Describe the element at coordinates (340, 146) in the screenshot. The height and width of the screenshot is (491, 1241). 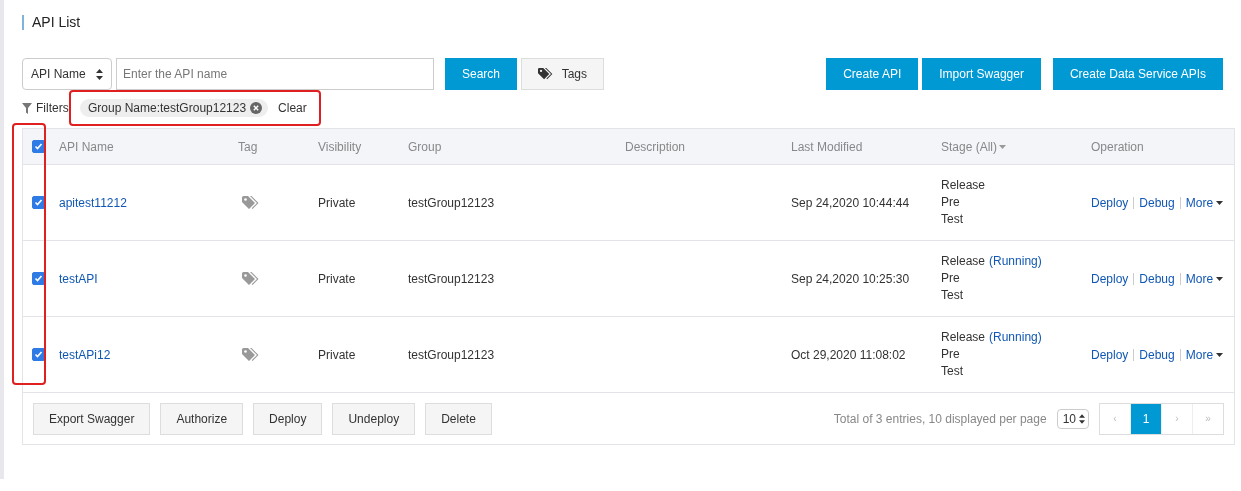
I see `column-header: Visibility` at that location.